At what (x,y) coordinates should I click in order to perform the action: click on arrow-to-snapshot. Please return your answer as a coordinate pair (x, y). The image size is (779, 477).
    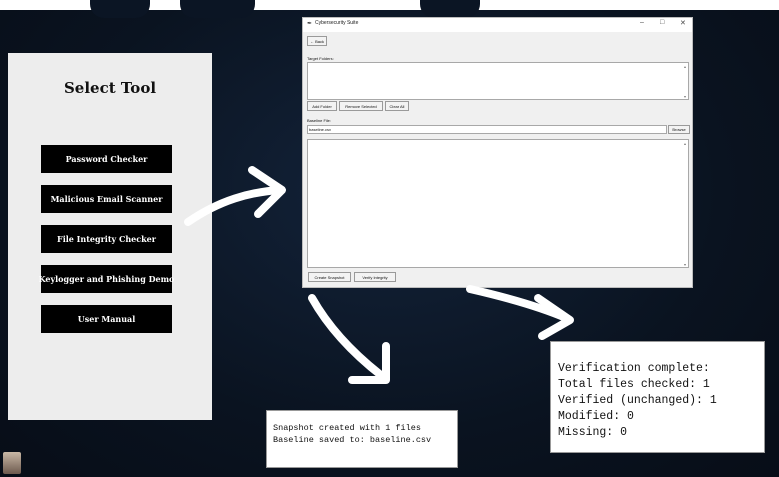
    Looking at the image, I should click on (347, 337).